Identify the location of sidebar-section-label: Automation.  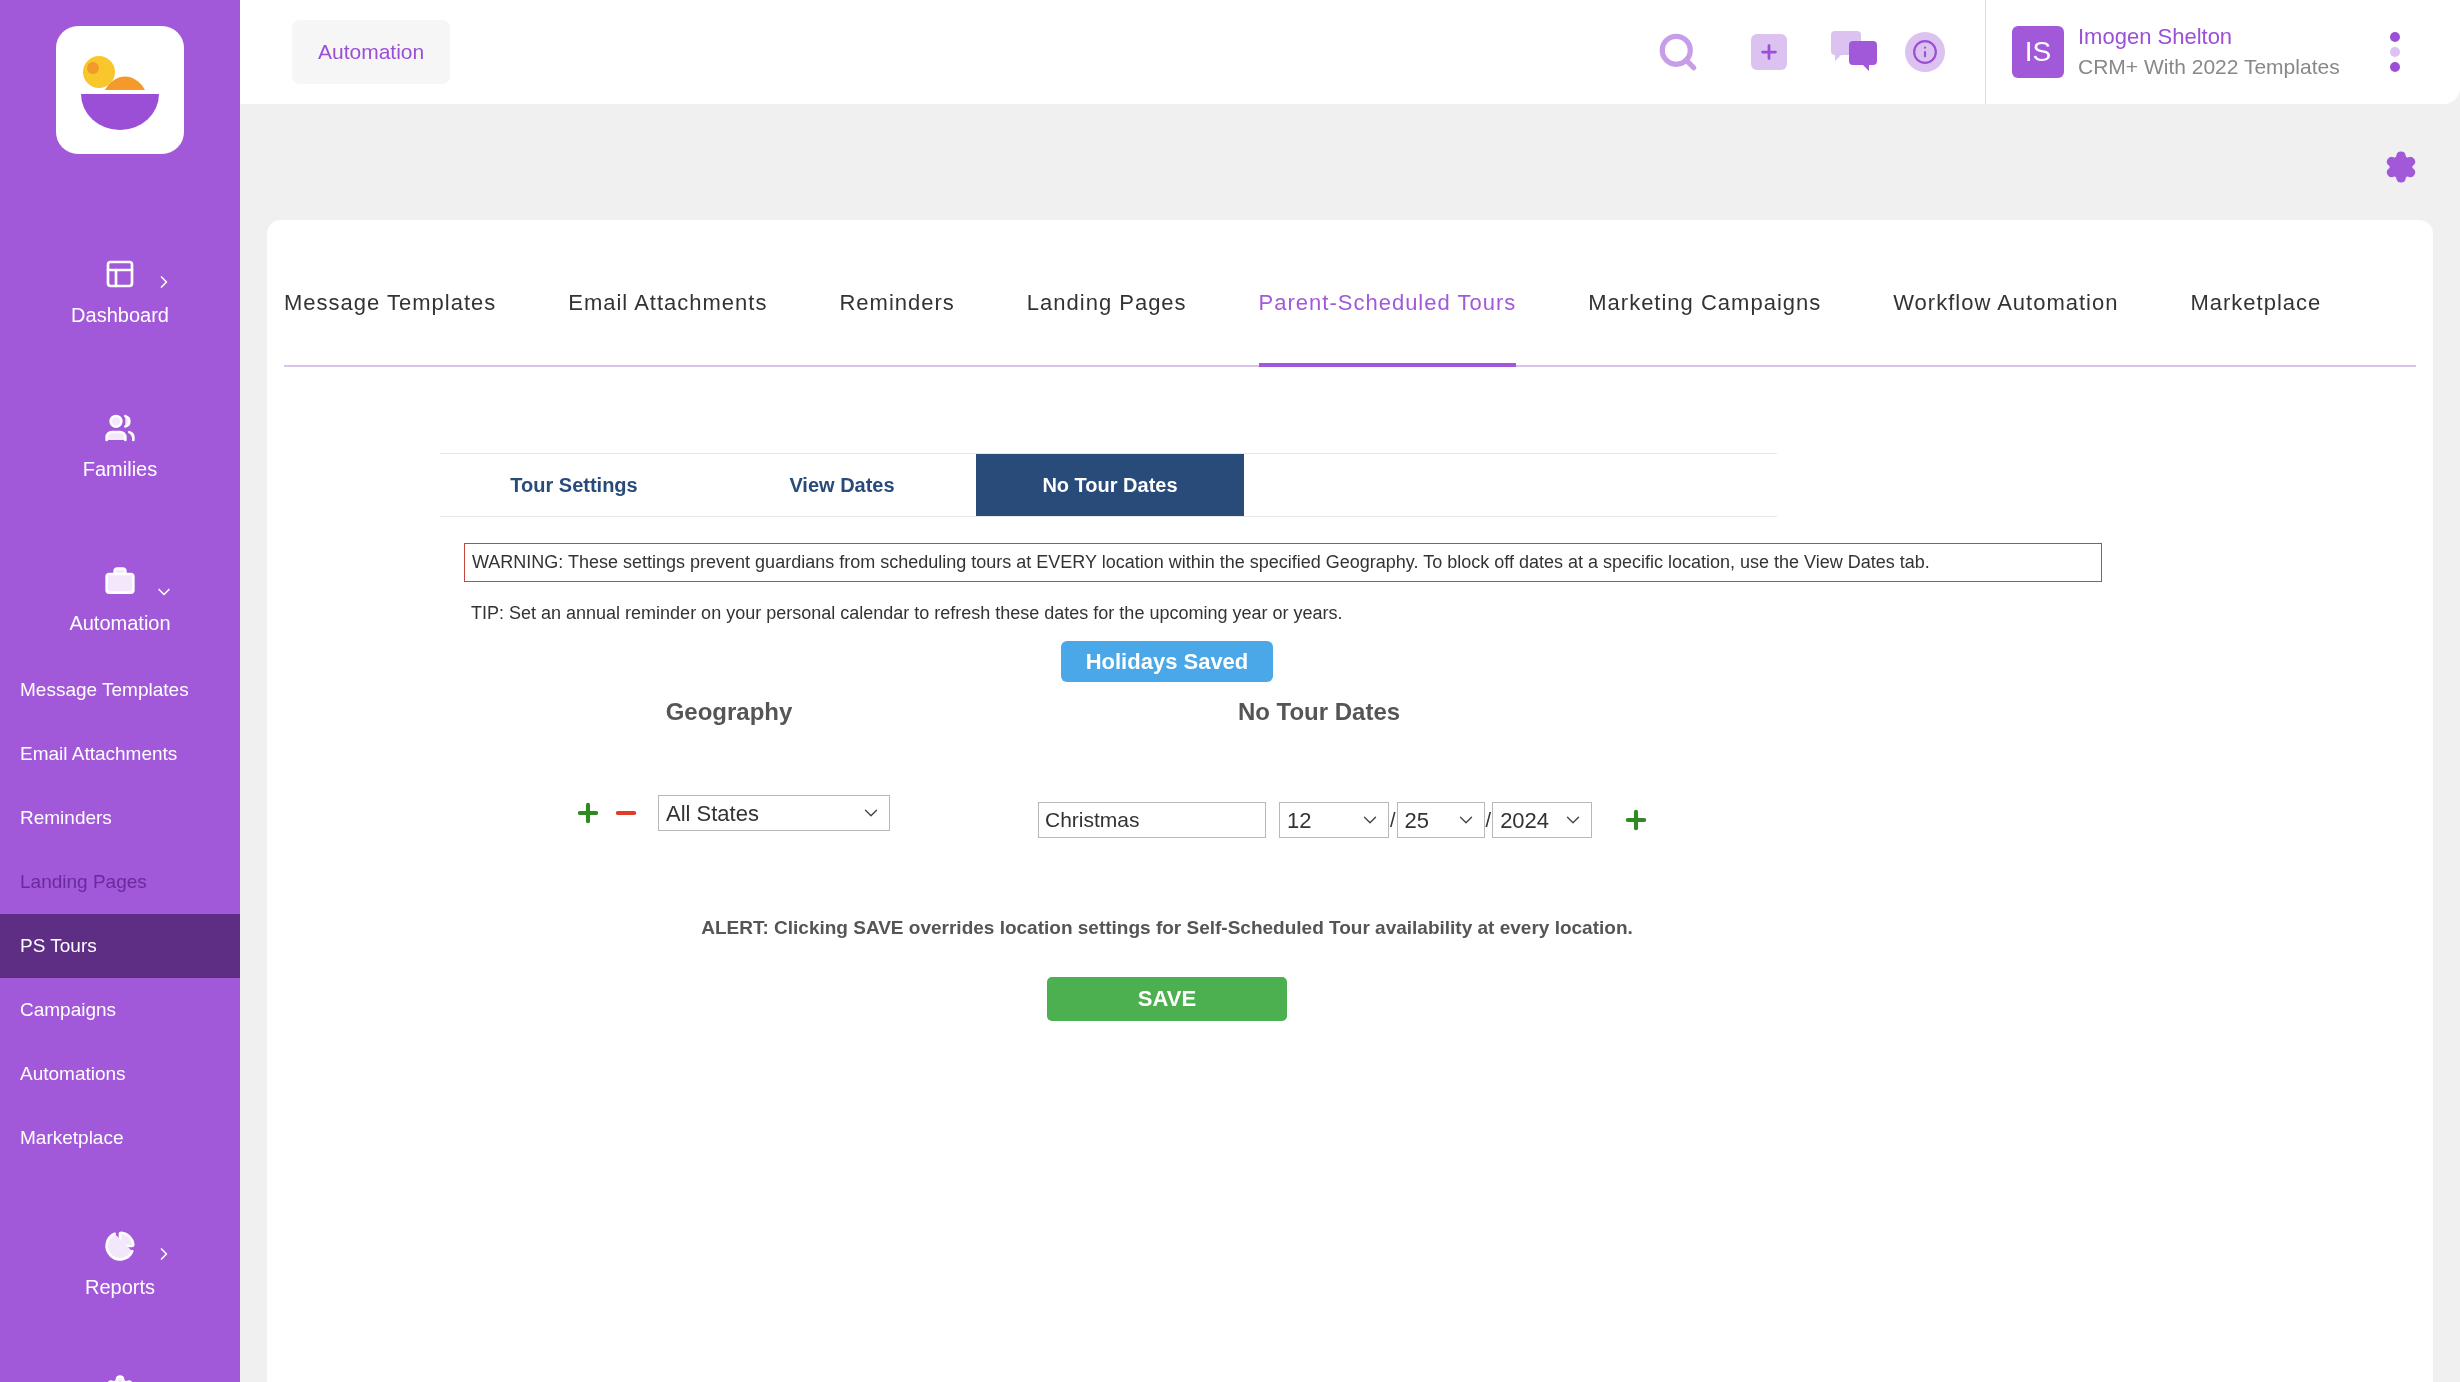
(120, 623).